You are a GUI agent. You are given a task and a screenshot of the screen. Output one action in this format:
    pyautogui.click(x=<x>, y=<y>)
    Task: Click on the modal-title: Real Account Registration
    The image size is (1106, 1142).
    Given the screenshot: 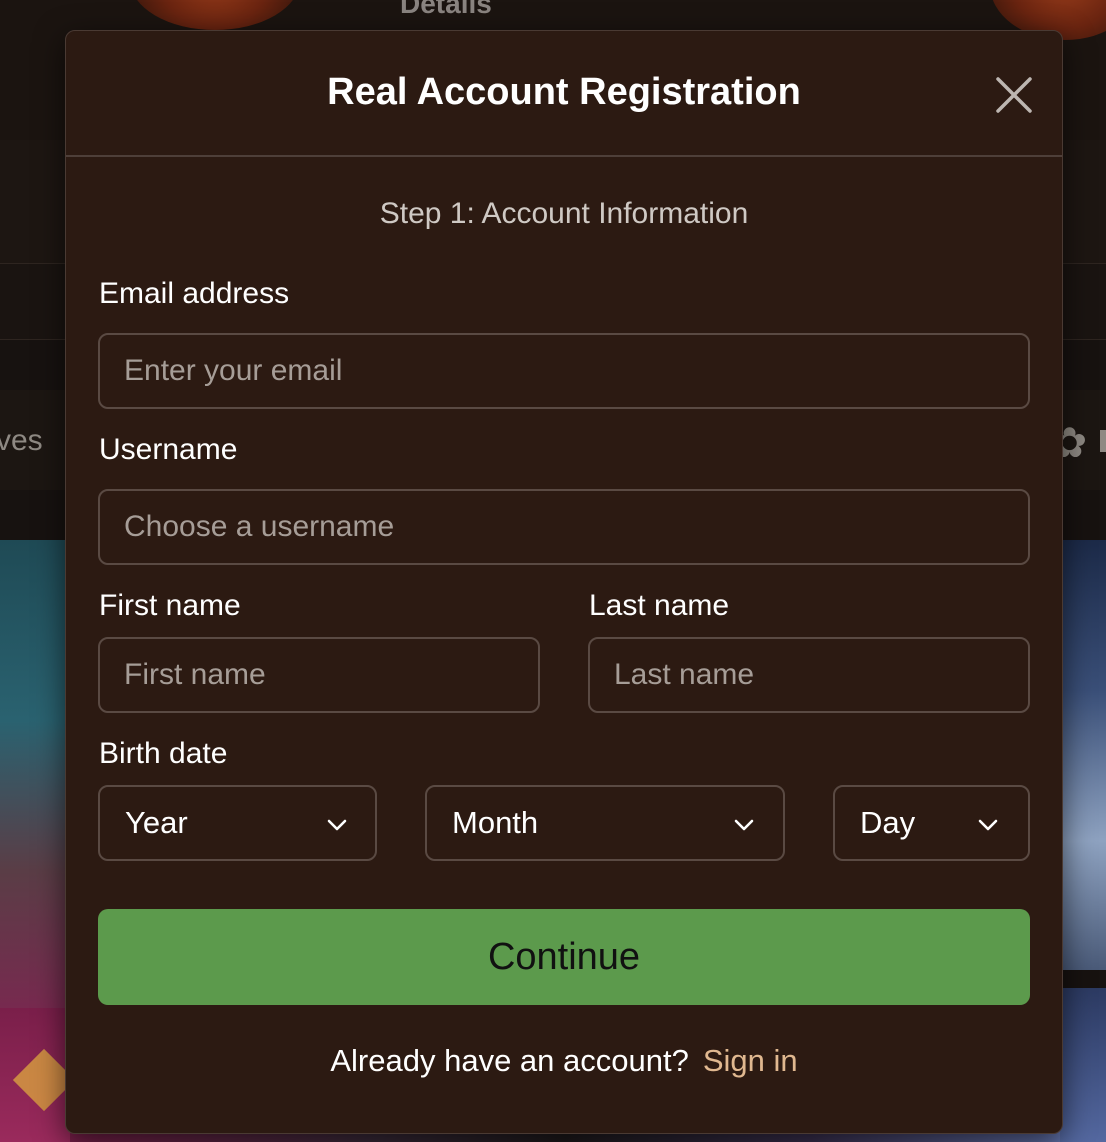 What is the action you would take?
    pyautogui.click(x=564, y=92)
    